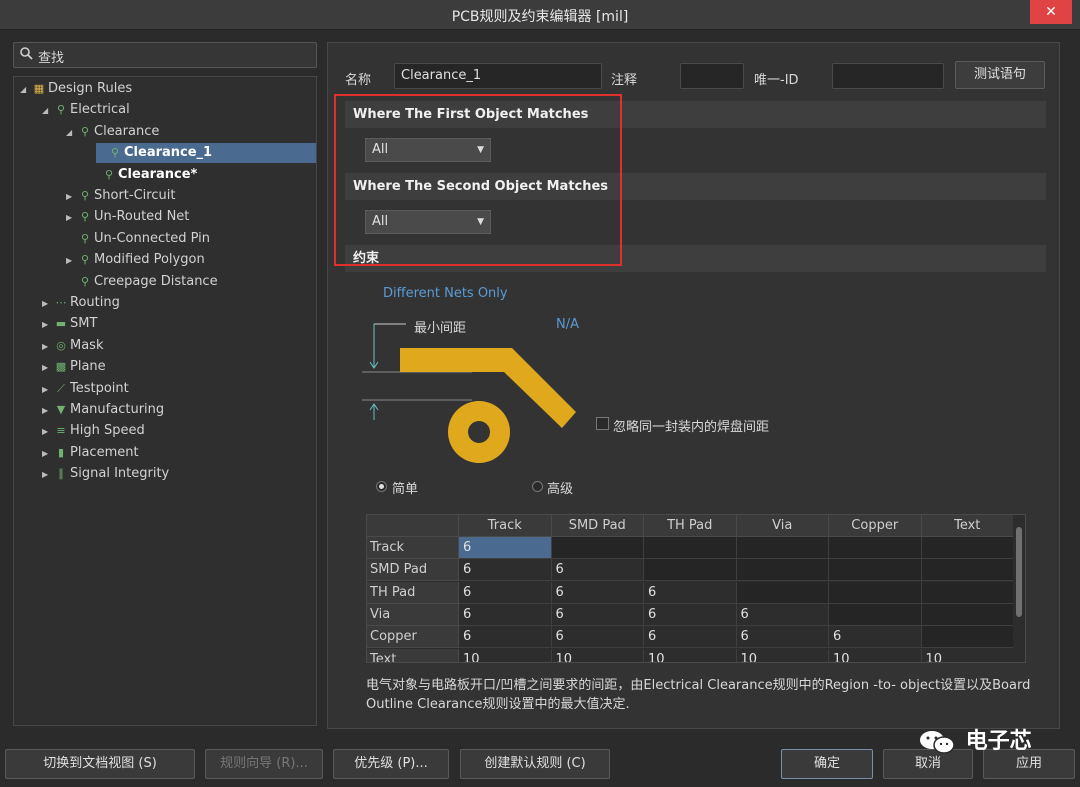  I want to click on table-scrollbar, so click(1019, 588).